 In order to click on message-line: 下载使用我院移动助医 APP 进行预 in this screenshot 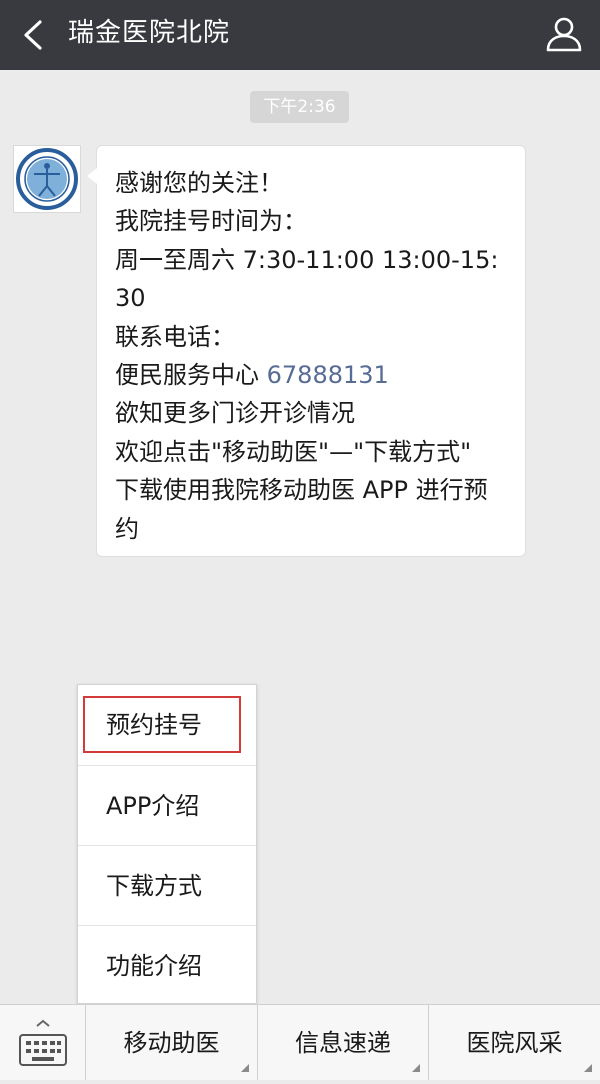, I will do `click(301, 490)`.